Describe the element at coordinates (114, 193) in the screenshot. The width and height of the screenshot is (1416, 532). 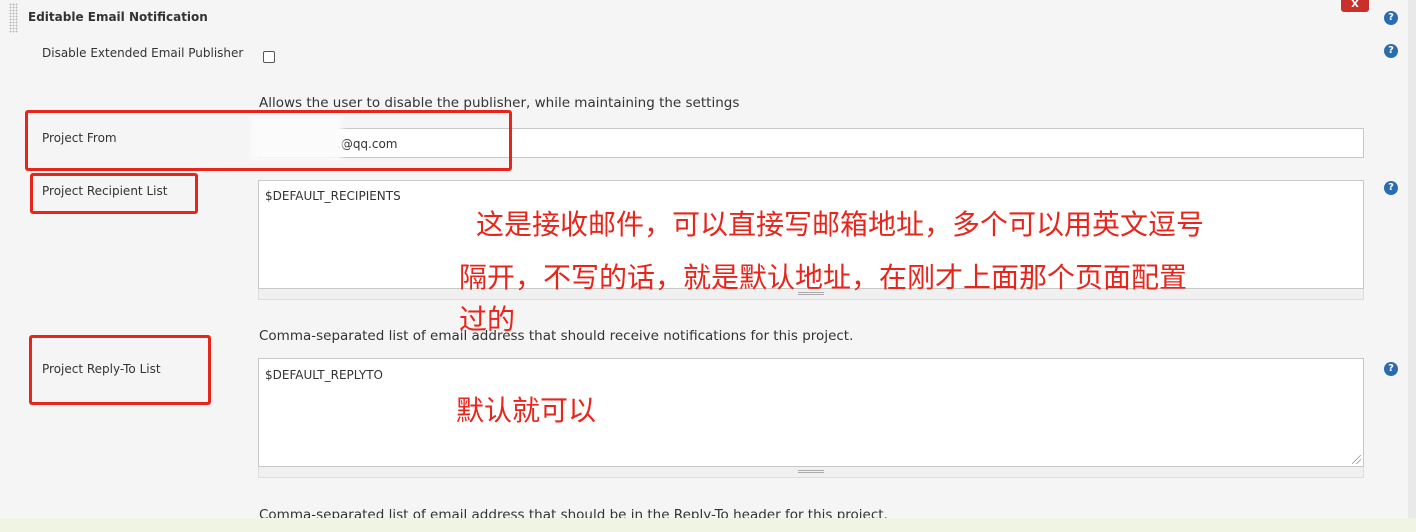
I see `highlight-box-recipient-list` at that location.